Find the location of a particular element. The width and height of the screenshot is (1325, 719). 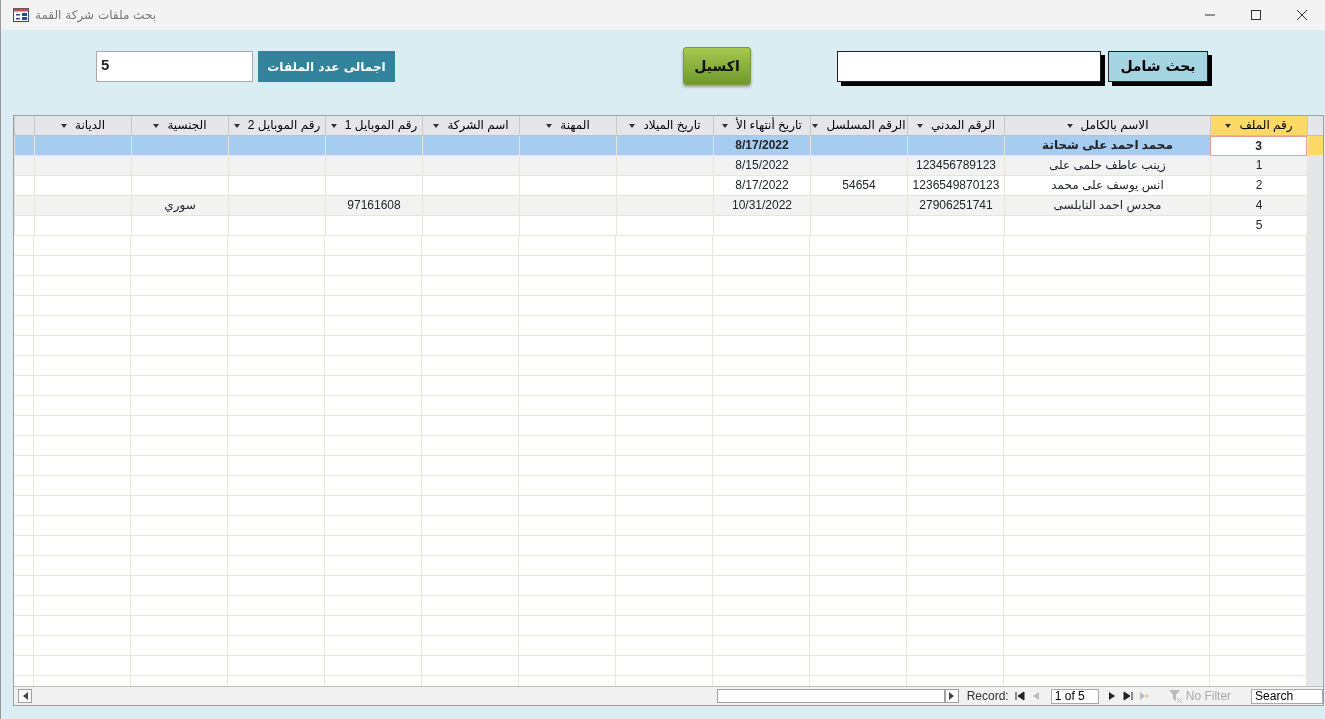

table-row: 5 is located at coordinates (668, 226).